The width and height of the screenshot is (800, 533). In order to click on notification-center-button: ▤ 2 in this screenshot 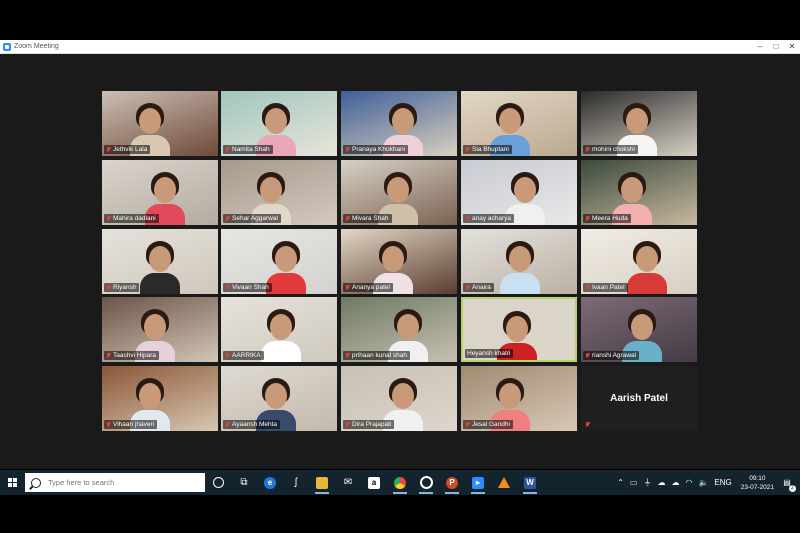, I will do `click(788, 484)`.